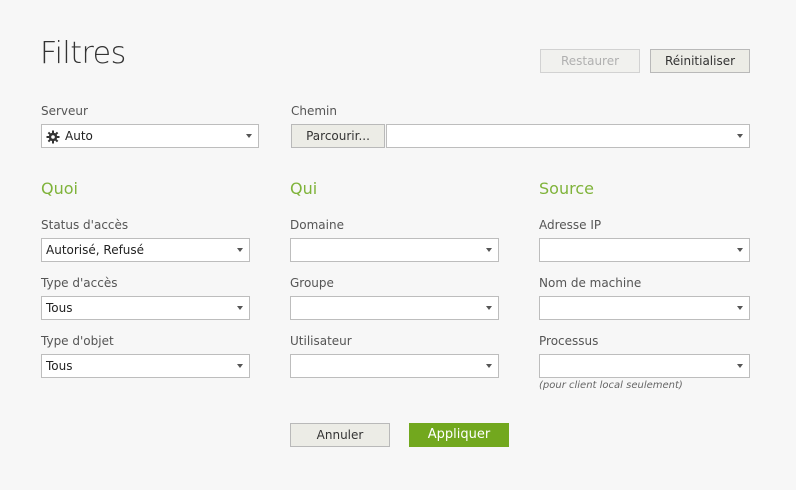  Describe the element at coordinates (394, 250) in the screenshot. I see `domain-select` at that location.